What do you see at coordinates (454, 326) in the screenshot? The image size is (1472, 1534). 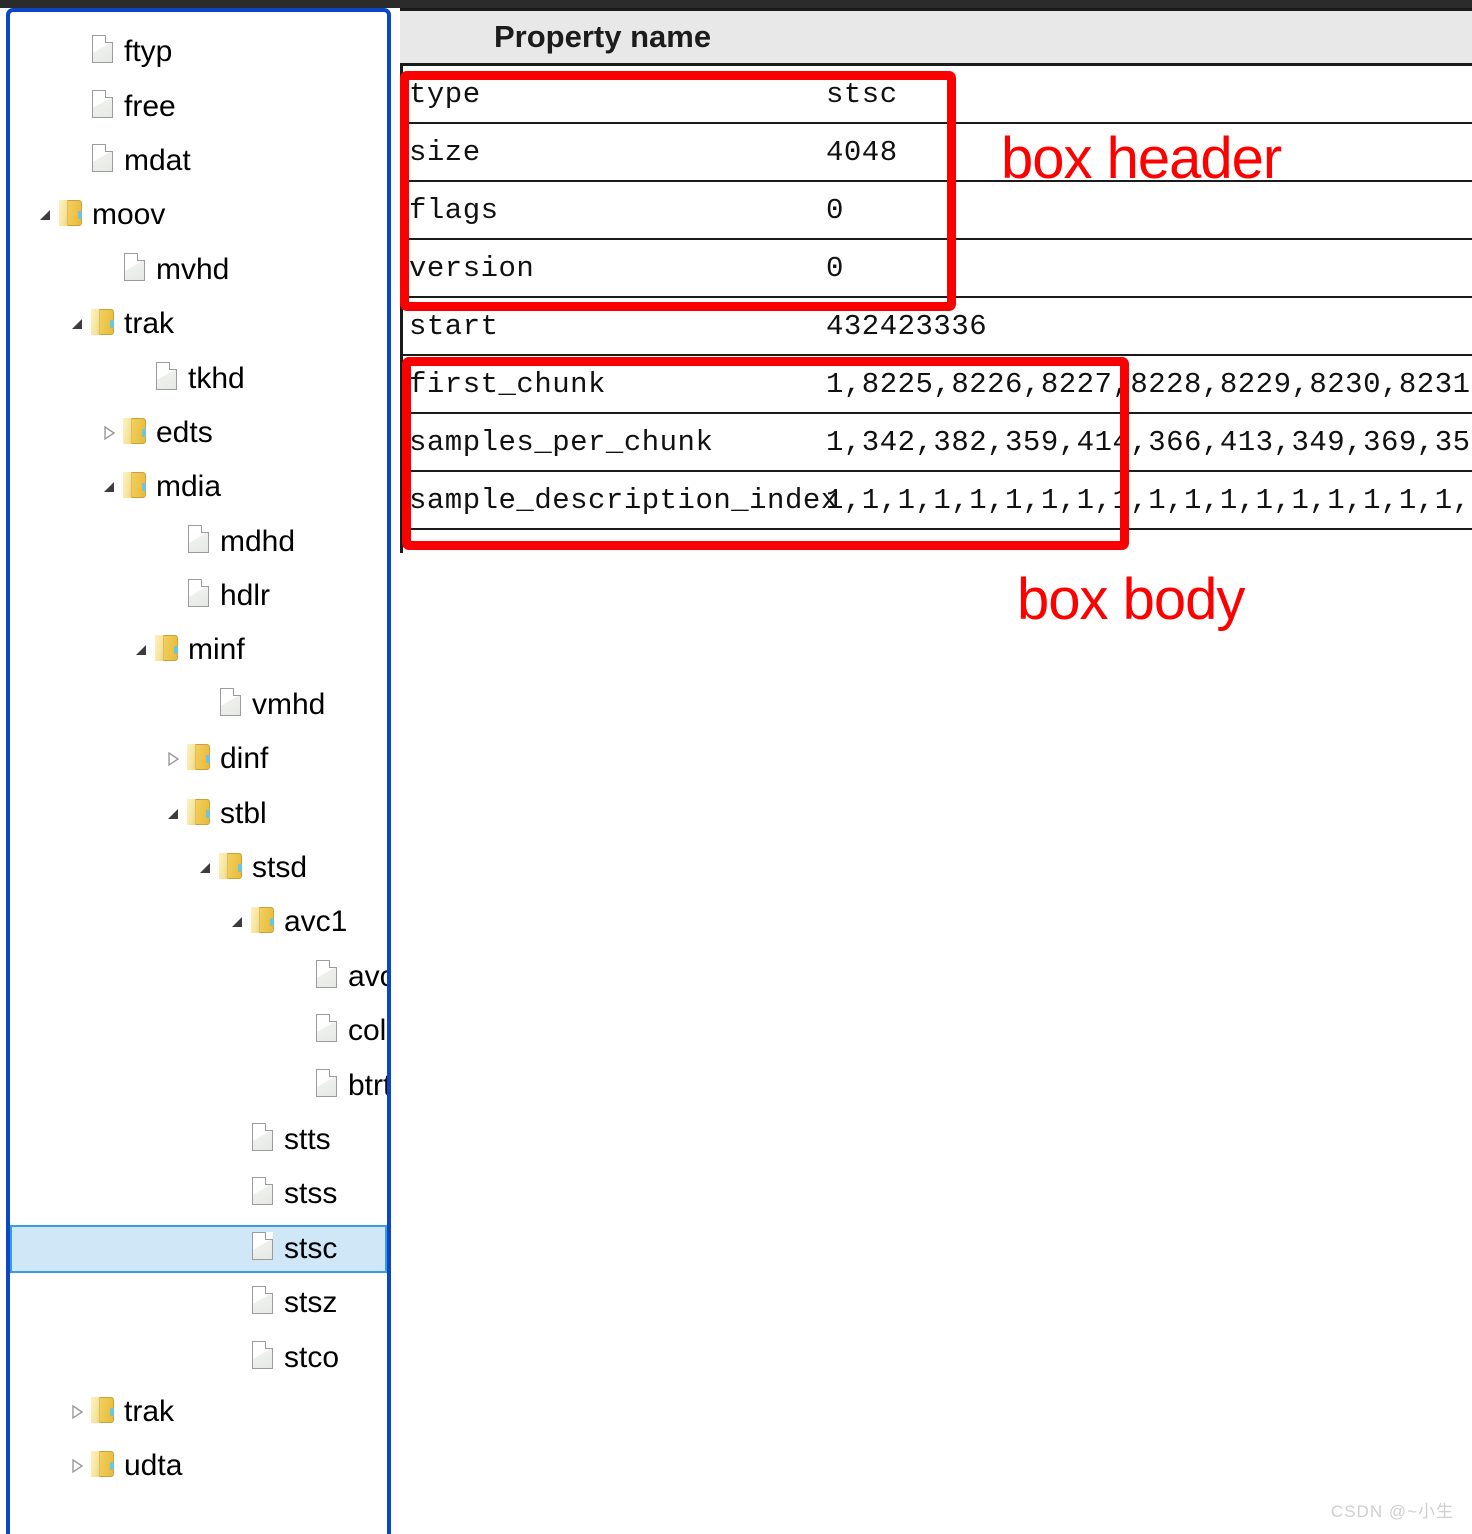 I see `property-key: start` at bounding box center [454, 326].